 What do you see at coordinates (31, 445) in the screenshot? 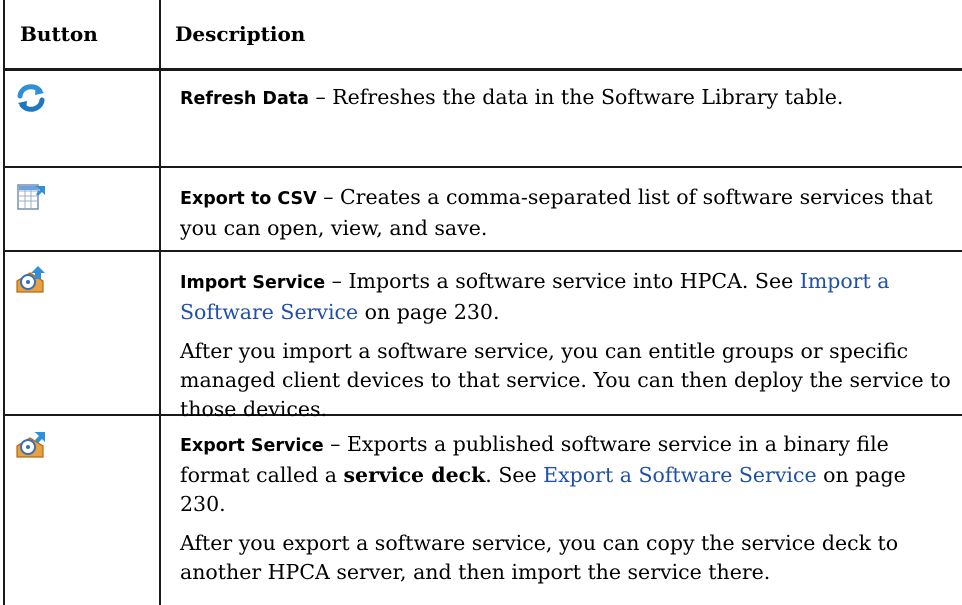
I see `export-service-icon` at bounding box center [31, 445].